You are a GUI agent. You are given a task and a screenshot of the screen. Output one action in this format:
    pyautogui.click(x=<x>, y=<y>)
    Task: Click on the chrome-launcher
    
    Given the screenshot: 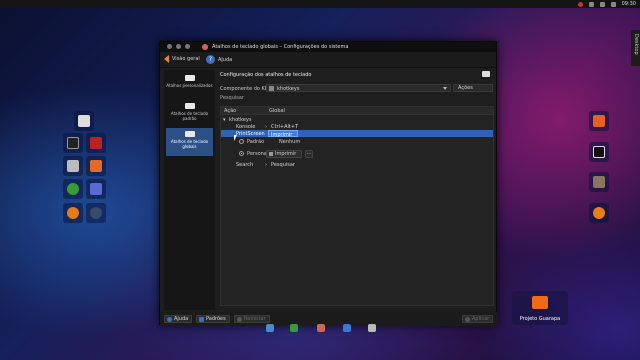 What is the action you would take?
    pyautogui.click(x=73, y=189)
    